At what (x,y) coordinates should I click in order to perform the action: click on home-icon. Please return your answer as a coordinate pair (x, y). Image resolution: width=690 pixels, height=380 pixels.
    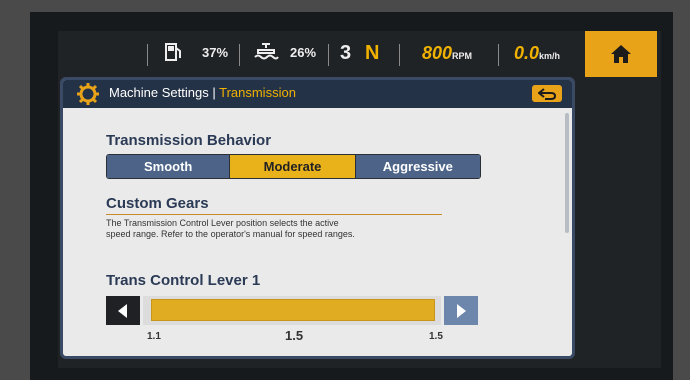
    Looking at the image, I should click on (621, 54).